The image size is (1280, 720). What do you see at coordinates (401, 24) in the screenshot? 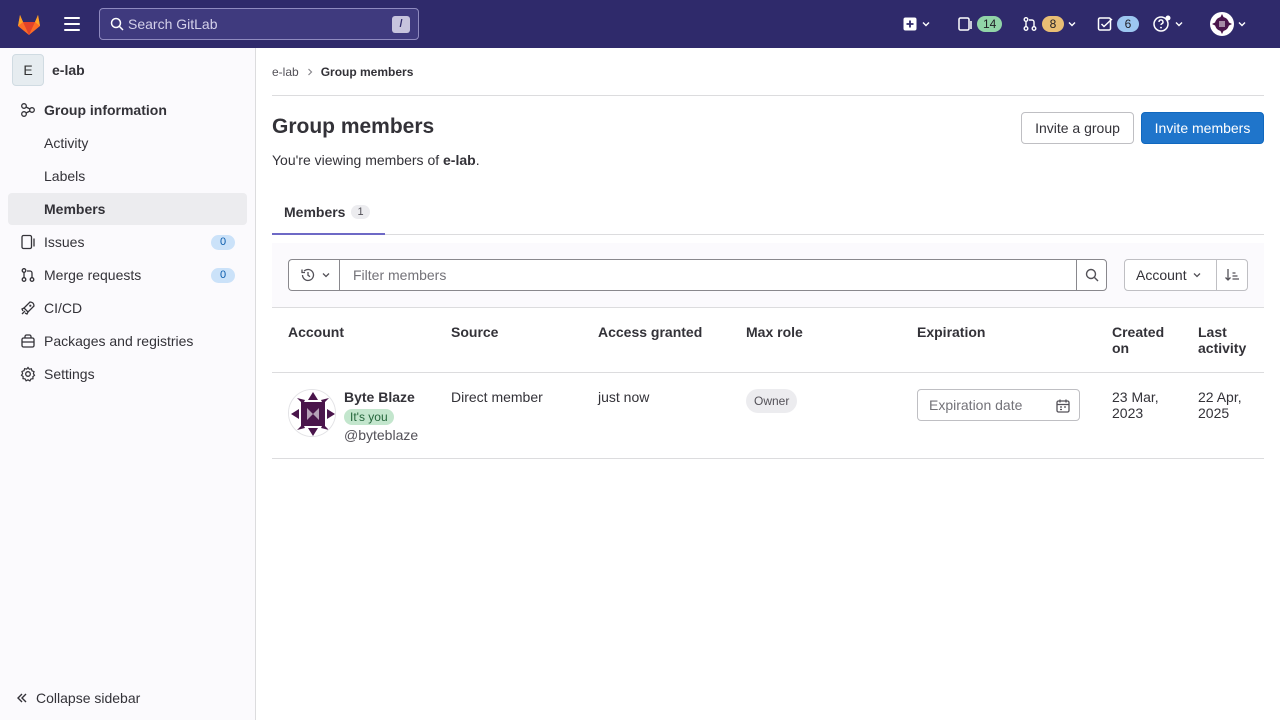
I see `search-shortcut-key: /` at bounding box center [401, 24].